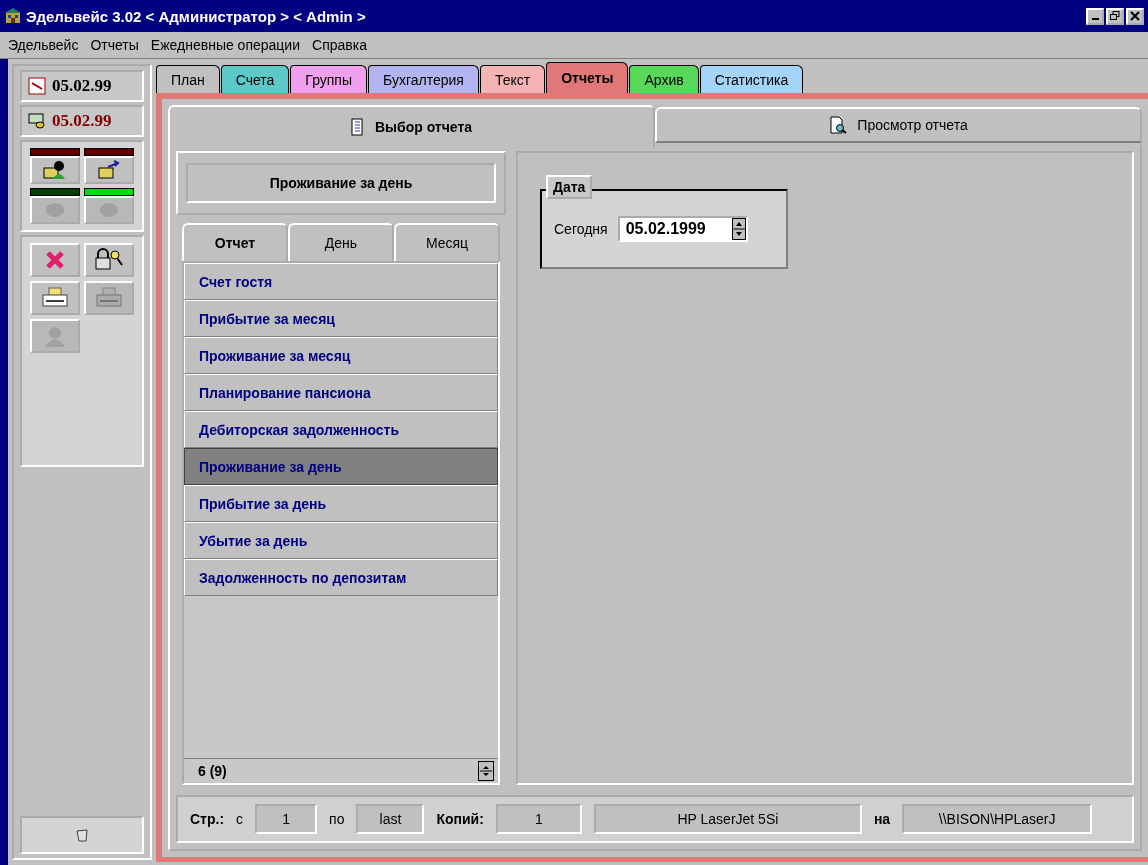  Describe the element at coordinates (225, 45) in the screenshot. I see `menu-item: Ежедневные операции` at that location.